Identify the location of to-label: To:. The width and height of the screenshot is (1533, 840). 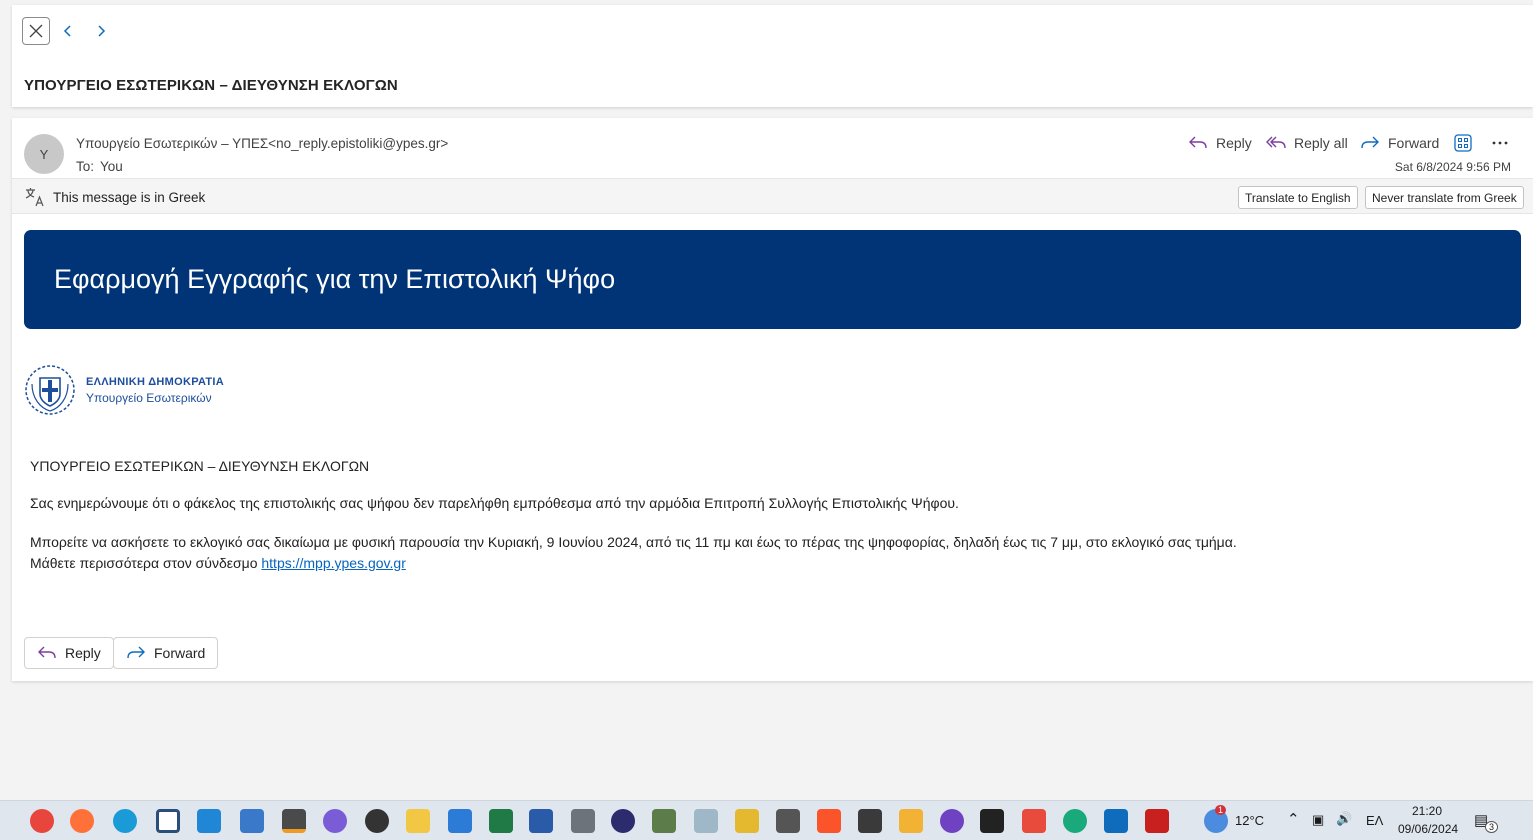
(85, 166).